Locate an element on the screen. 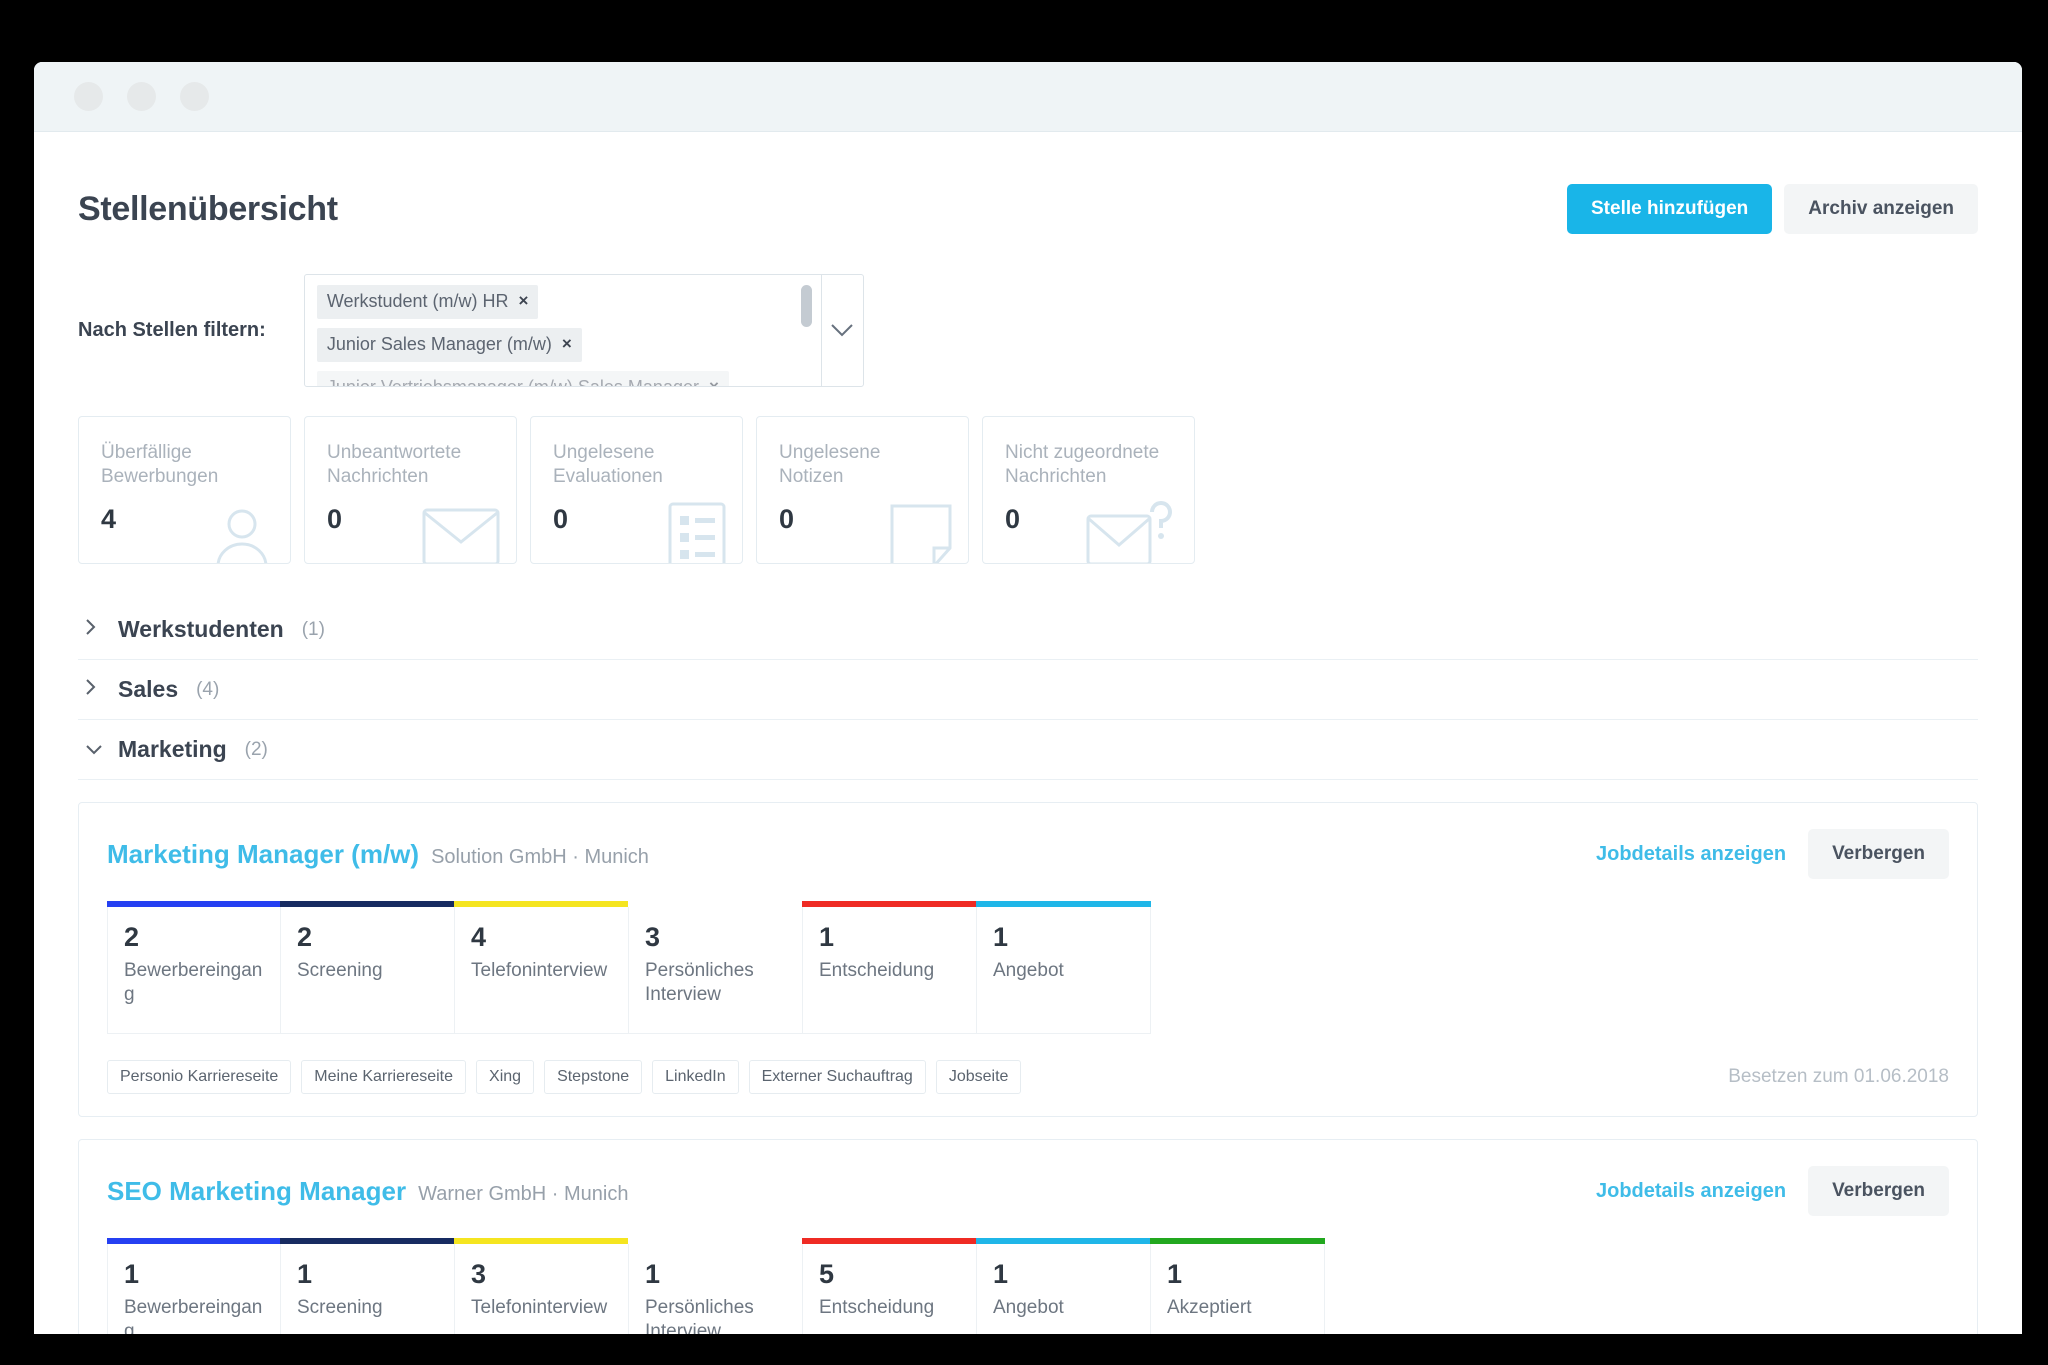 This screenshot has width=2048, height=1365. envelope-icon is located at coordinates (461, 534).